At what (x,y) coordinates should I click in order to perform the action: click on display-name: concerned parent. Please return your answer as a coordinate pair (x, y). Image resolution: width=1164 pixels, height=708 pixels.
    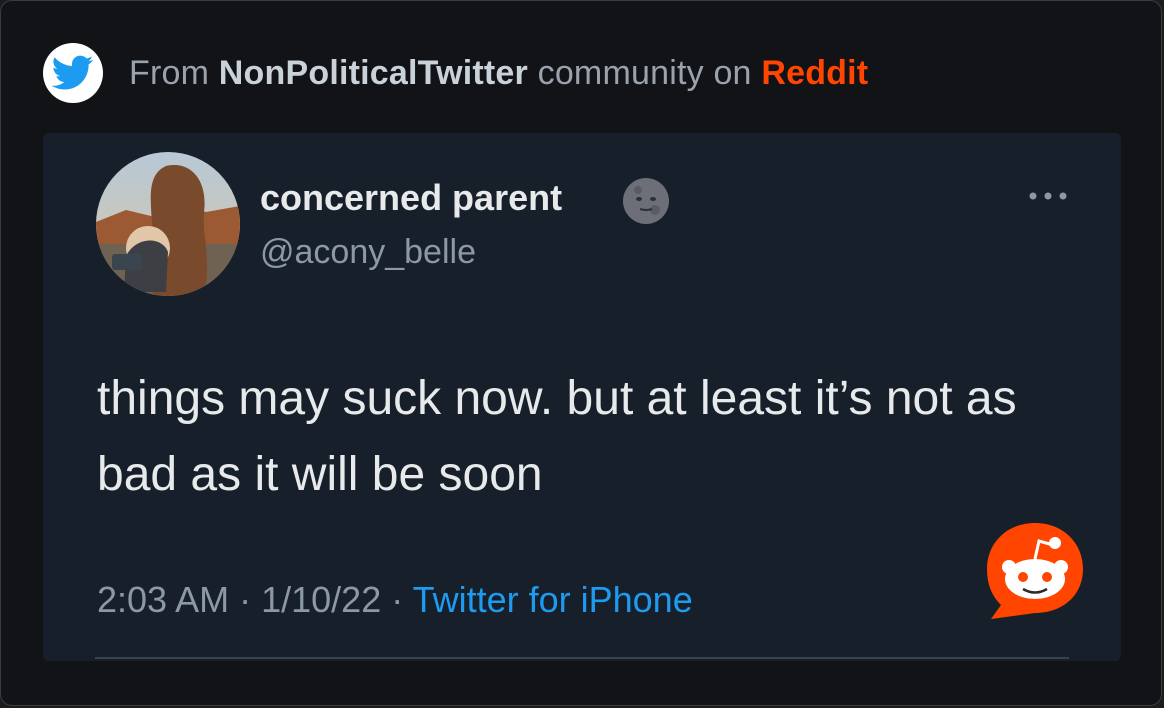
    Looking at the image, I should click on (411, 198).